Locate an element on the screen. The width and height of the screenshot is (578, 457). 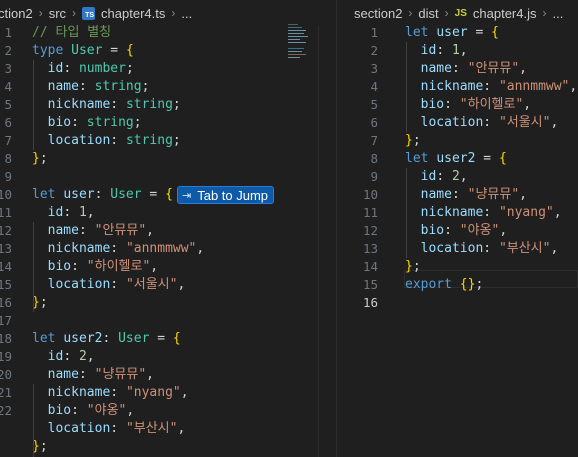
code-line: 12 name: "안뮤뮤", is located at coordinates (168, 231).